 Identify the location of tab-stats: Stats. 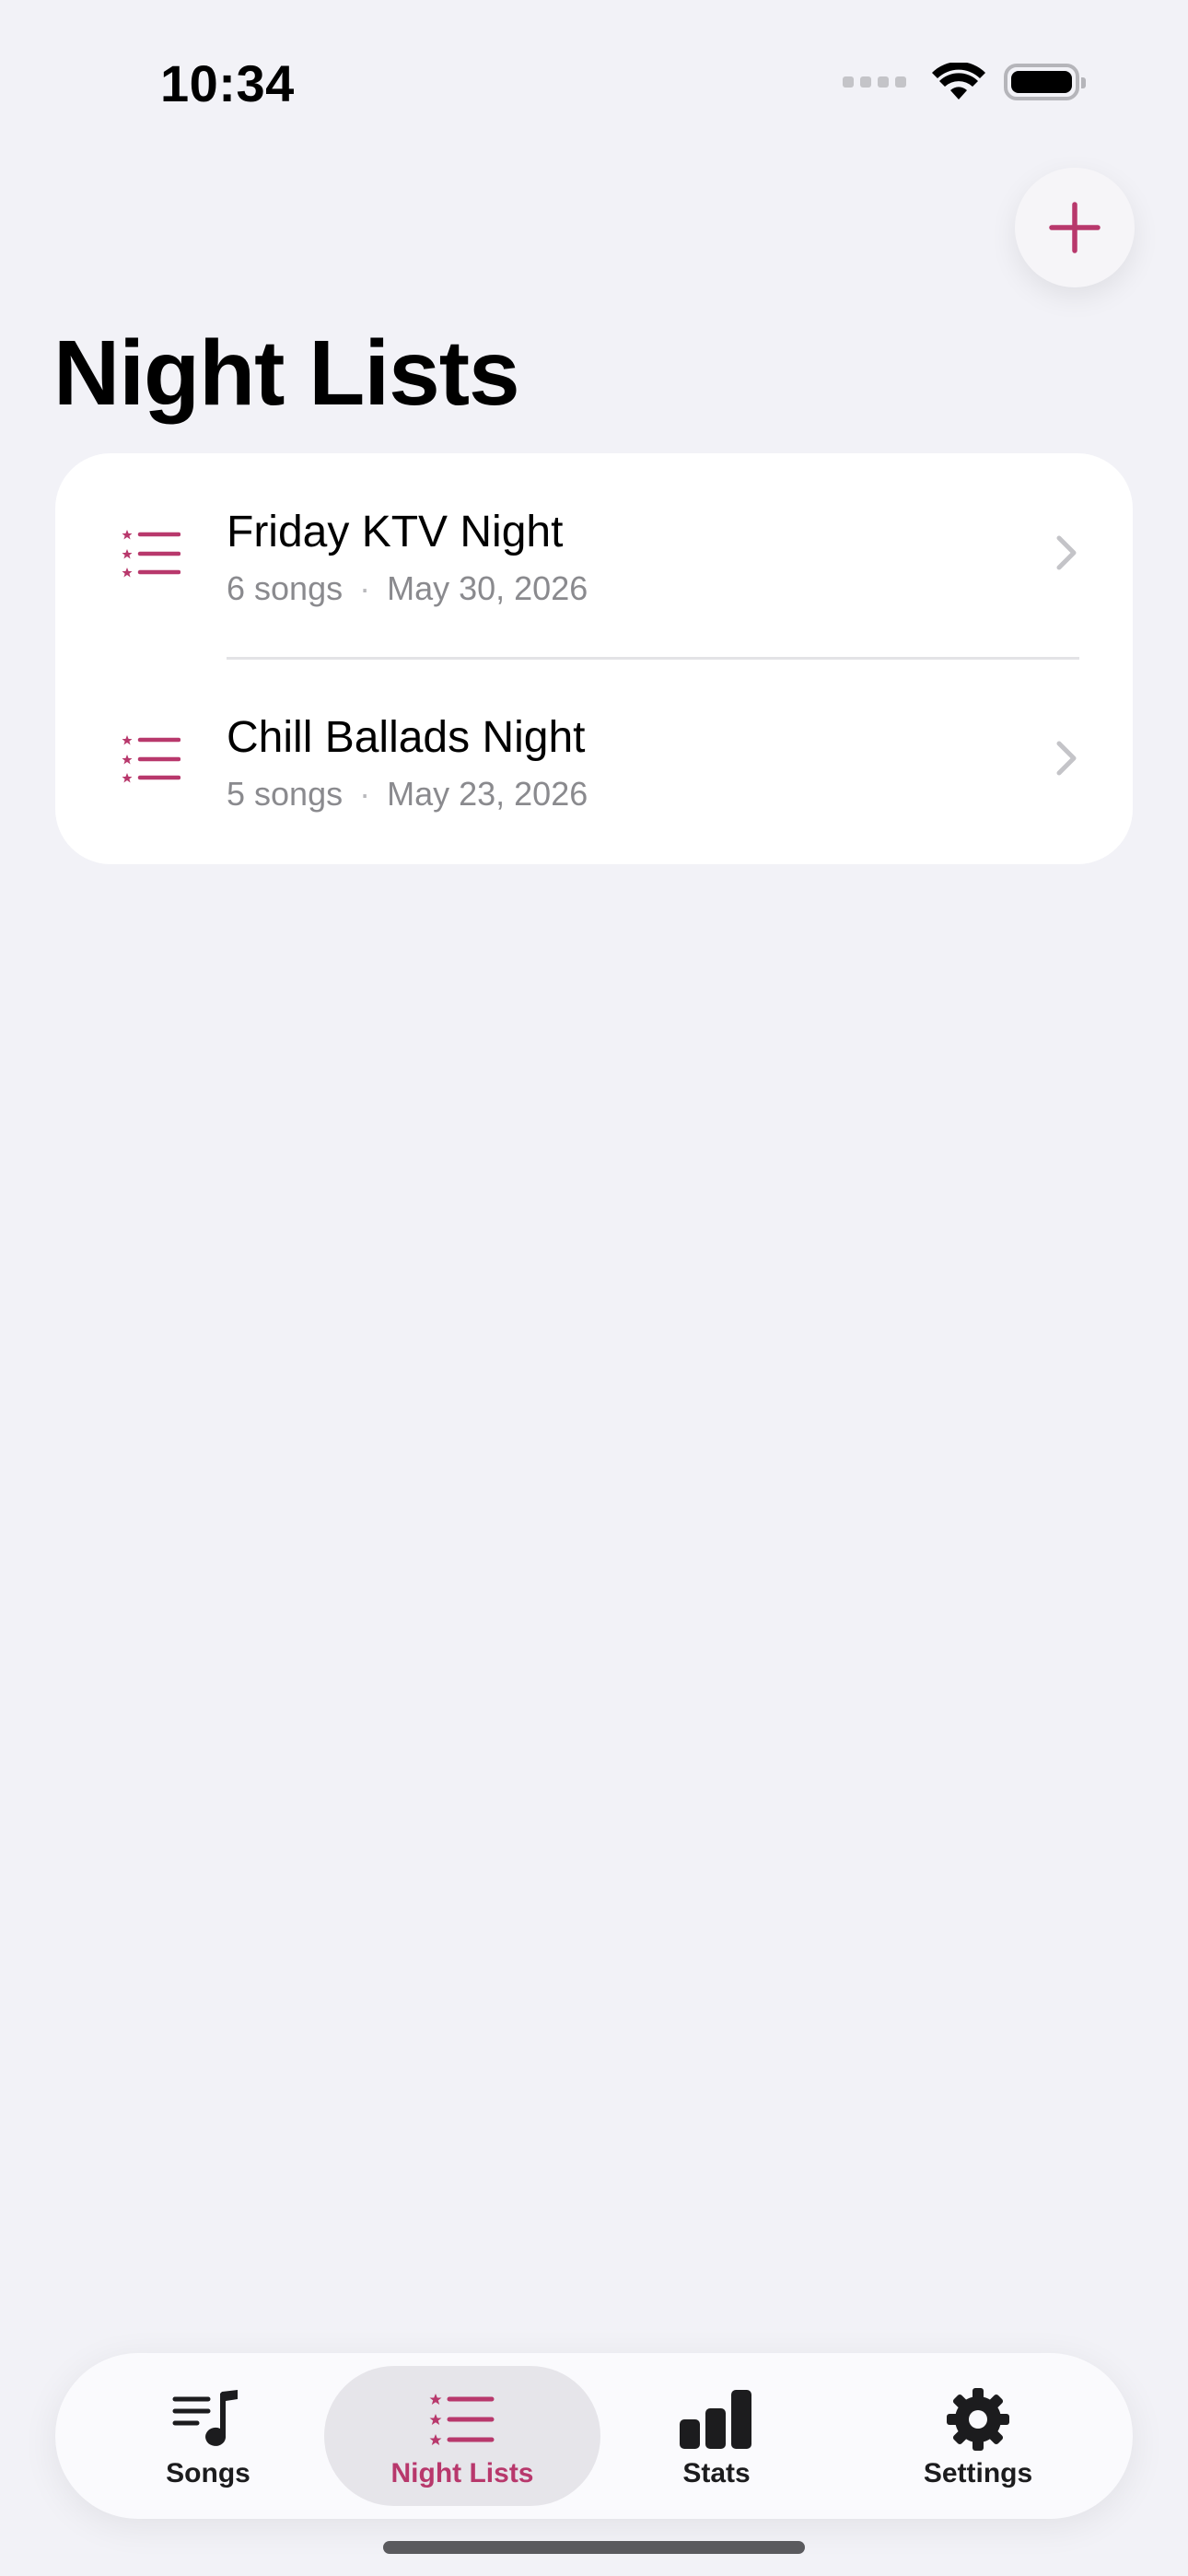
(716, 2436).